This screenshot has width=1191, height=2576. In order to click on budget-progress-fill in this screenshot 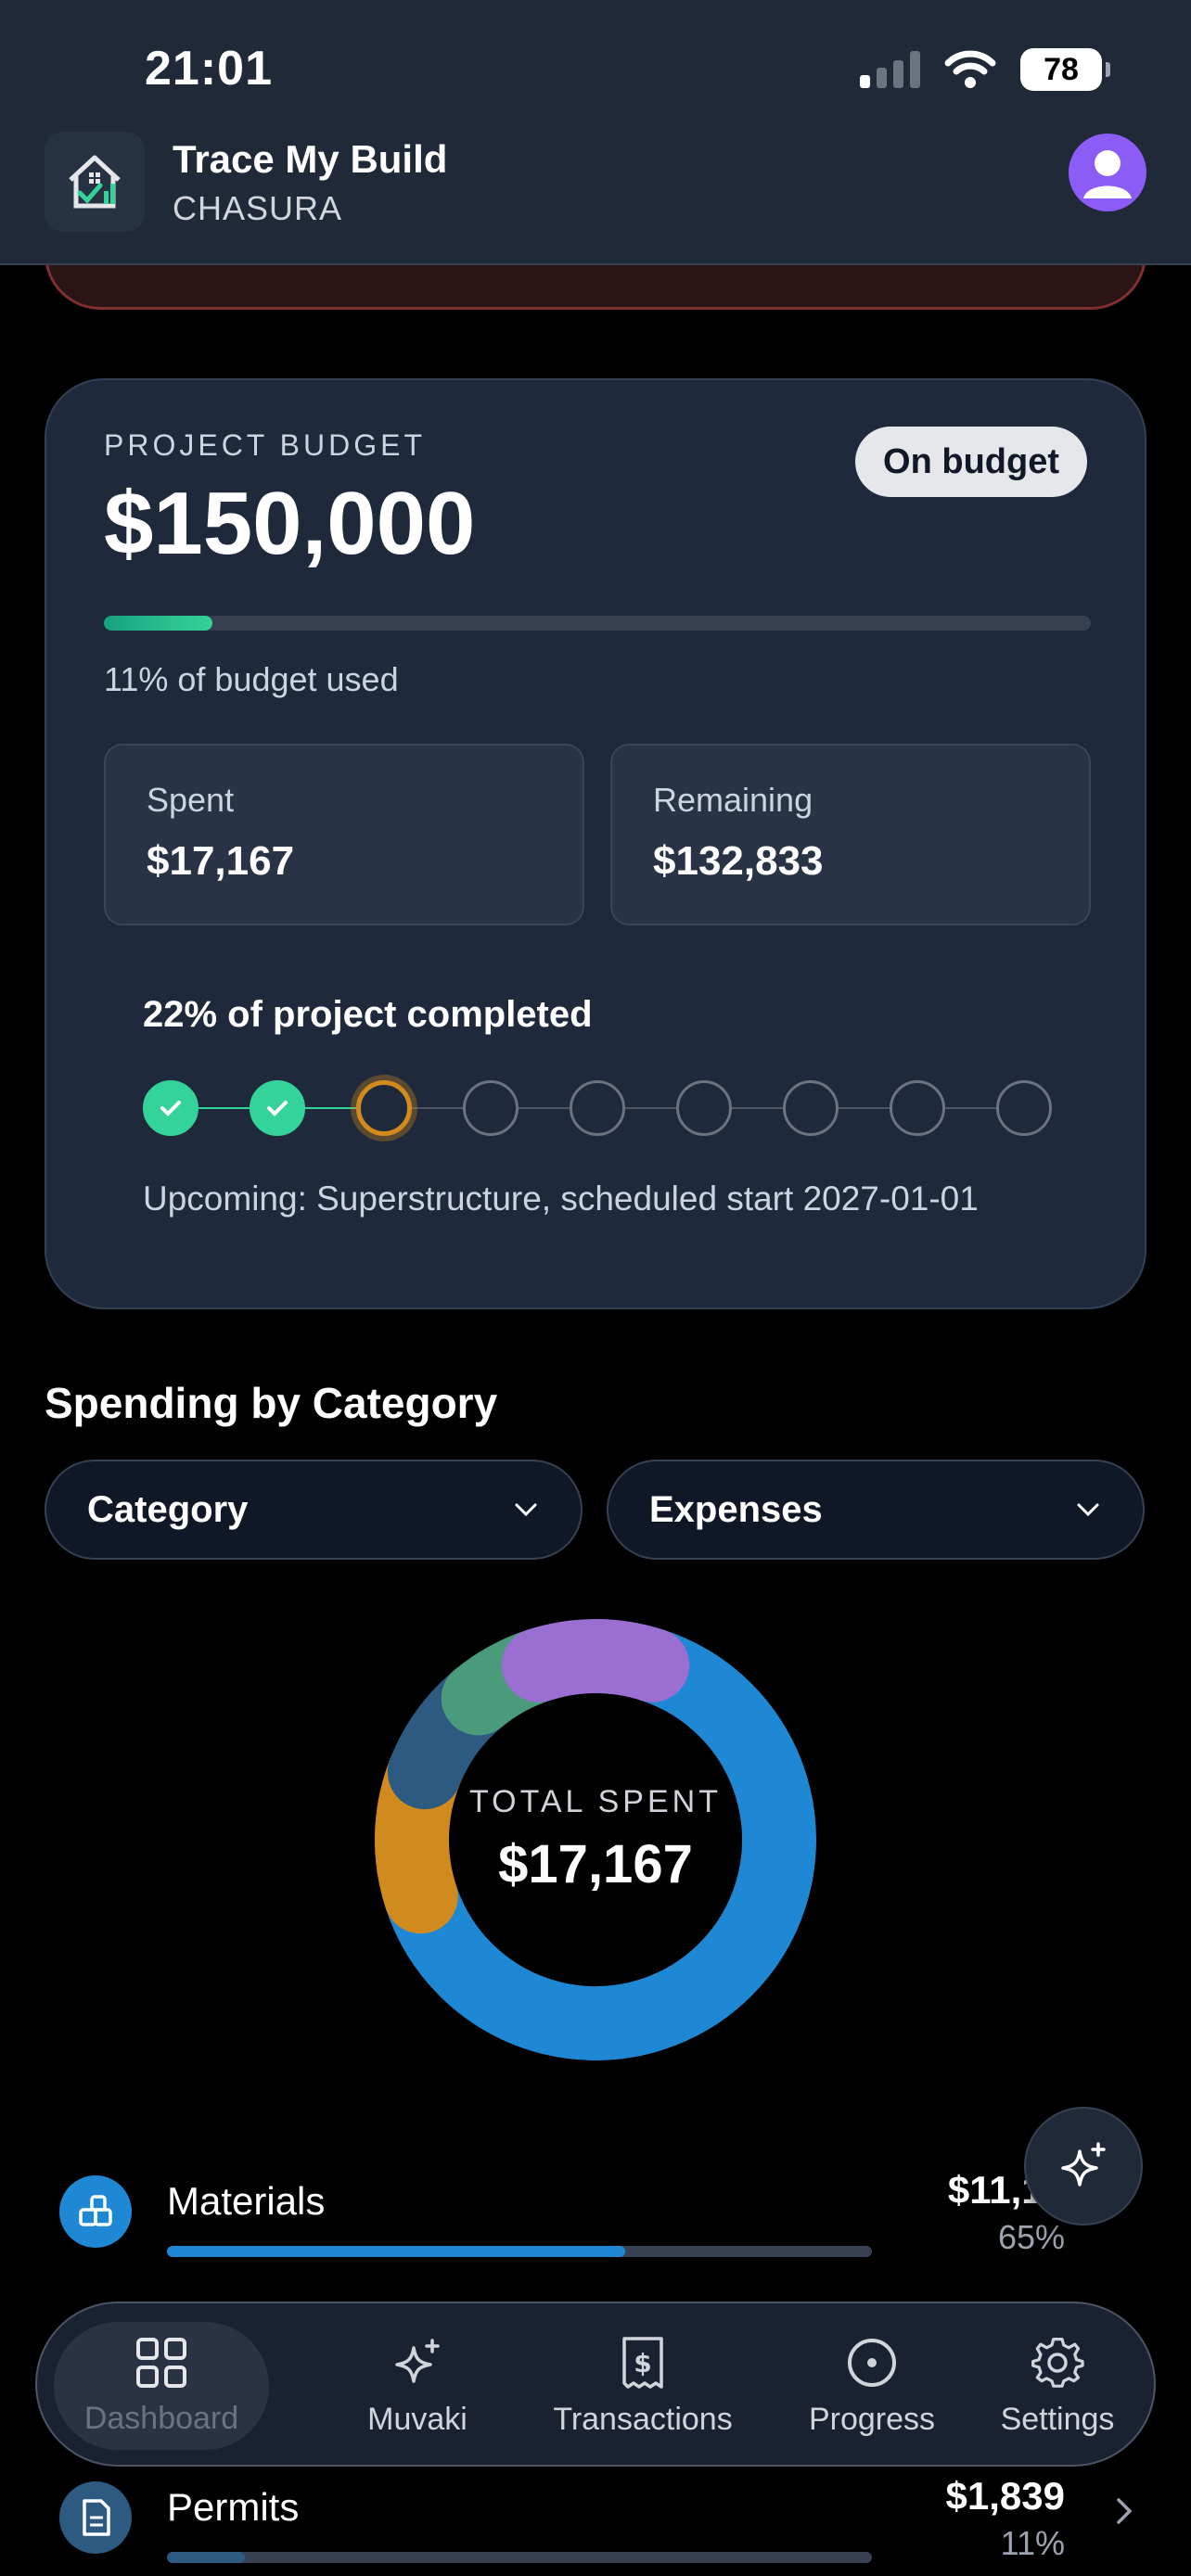, I will do `click(158, 623)`.